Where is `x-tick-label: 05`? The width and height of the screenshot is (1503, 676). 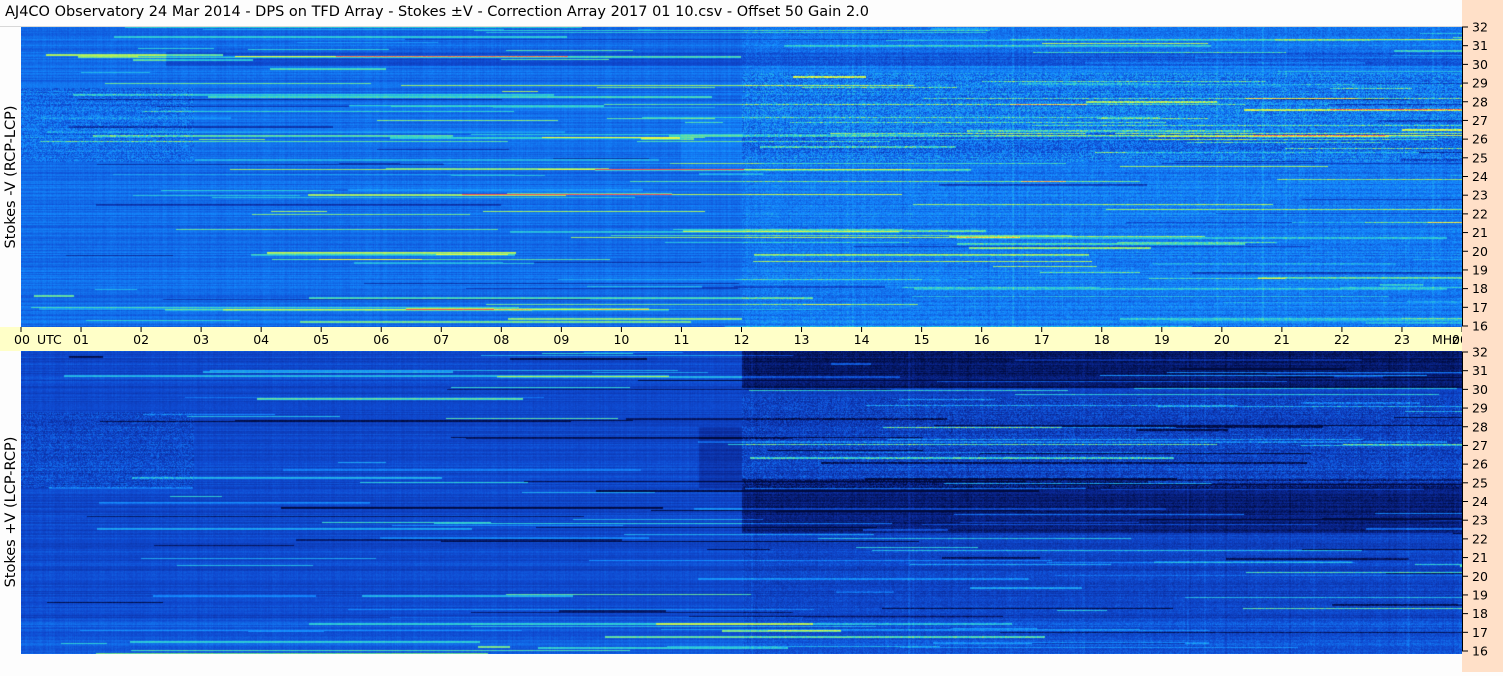 x-tick-label: 05 is located at coordinates (321, 339).